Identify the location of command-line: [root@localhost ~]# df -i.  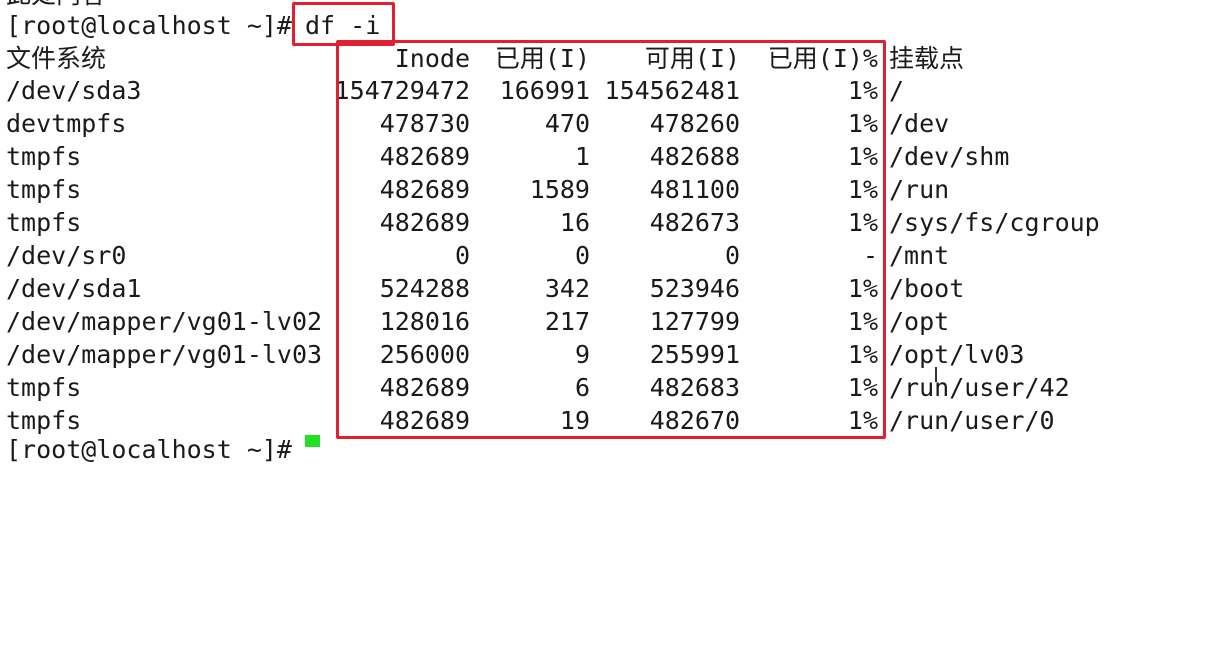
(190, 25).